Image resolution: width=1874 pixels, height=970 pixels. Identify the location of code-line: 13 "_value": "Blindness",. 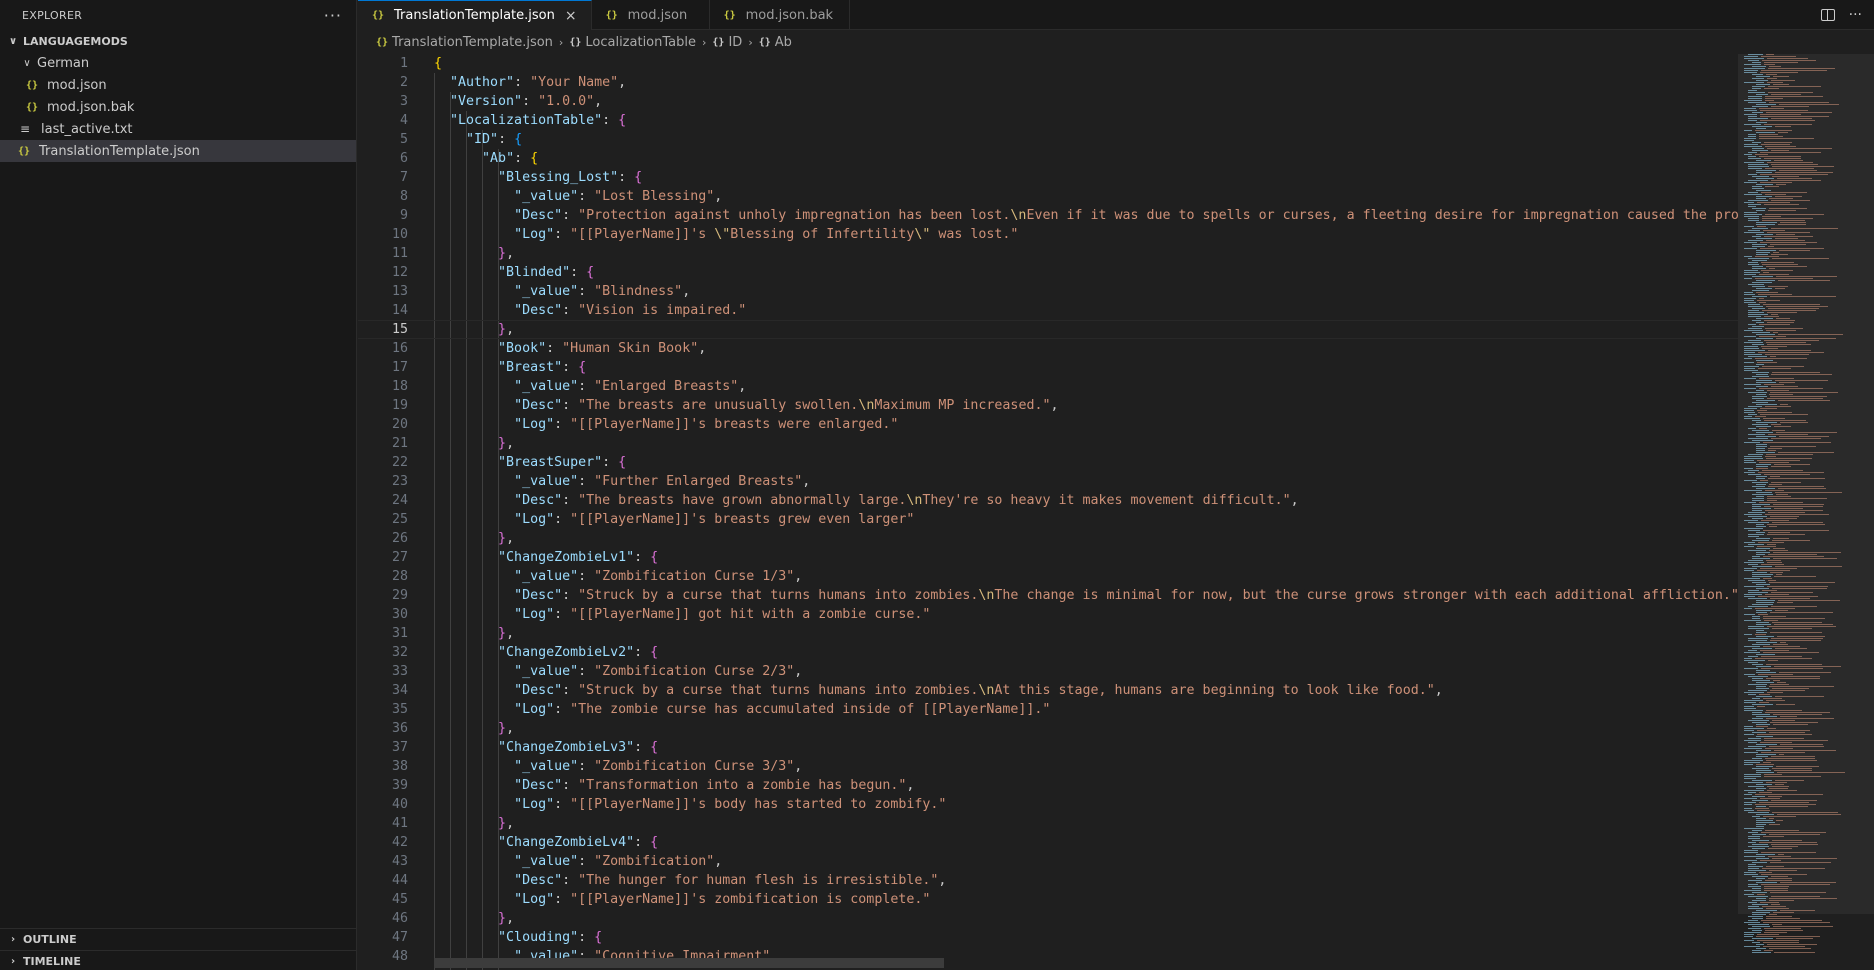
(1048, 291).